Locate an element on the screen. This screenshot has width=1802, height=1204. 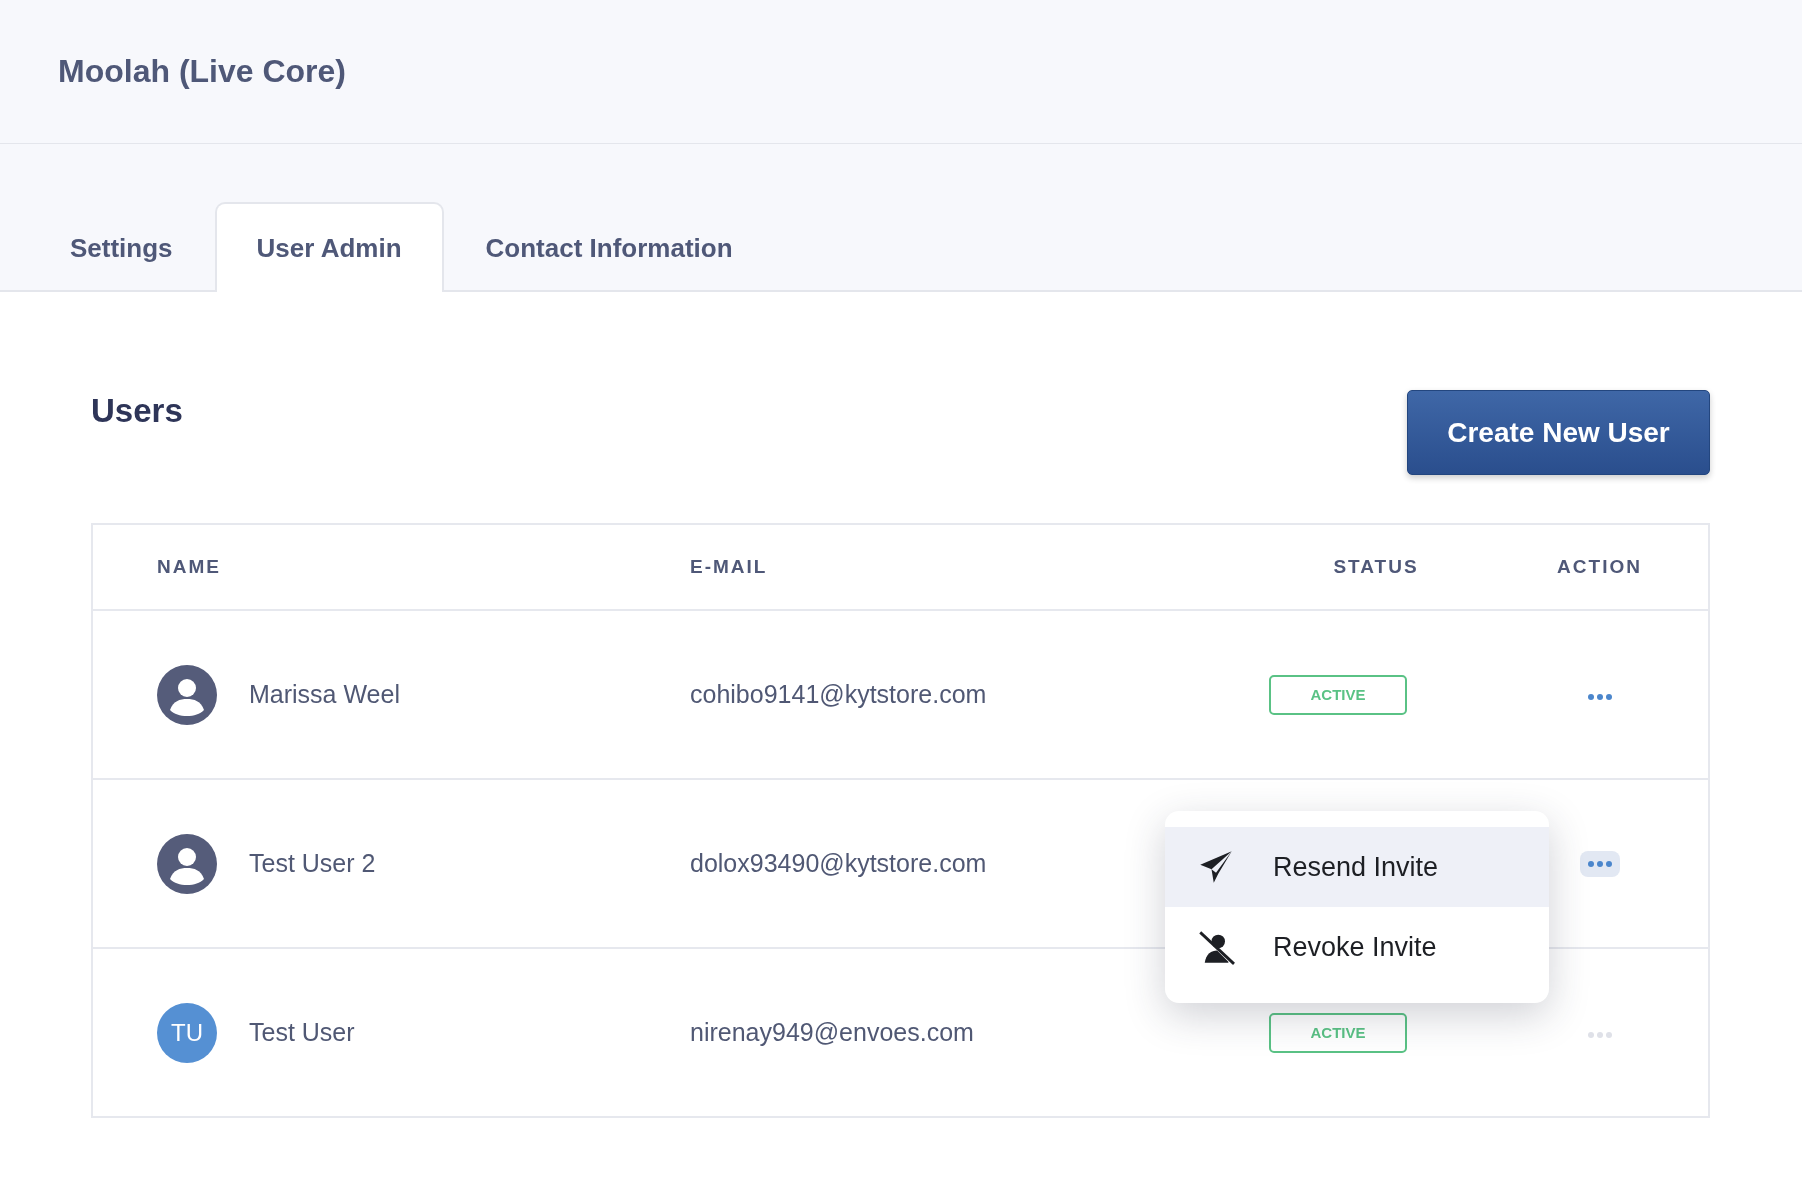
tab: User Admin is located at coordinates (329, 247).